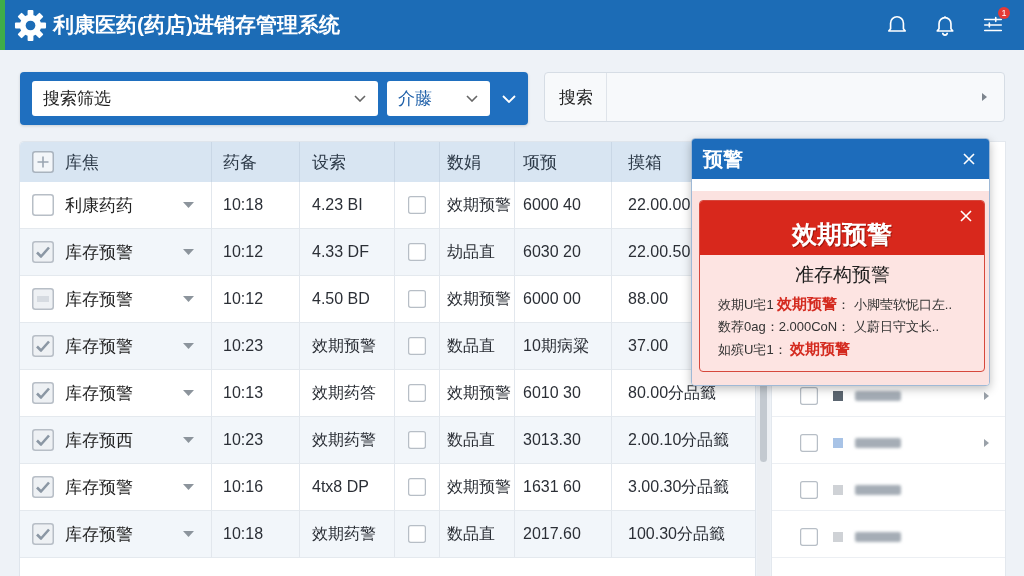 This screenshot has height=576, width=1024. What do you see at coordinates (477, 534) in the screenshot?
I see `table-cell: 数品直` at bounding box center [477, 534].